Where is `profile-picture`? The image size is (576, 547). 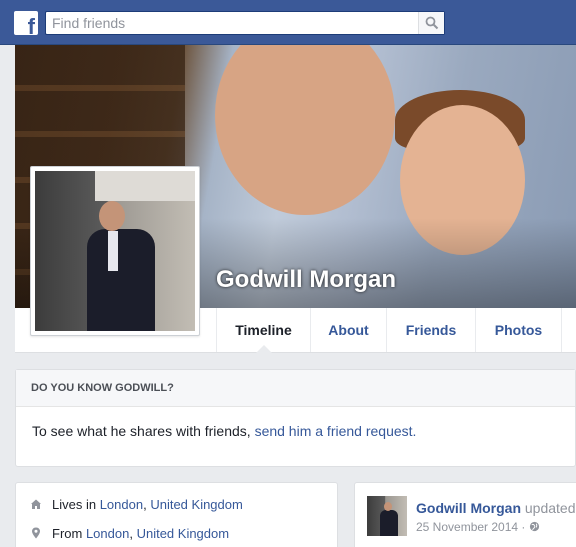 profile-picture is located at coordinates (115, 251).